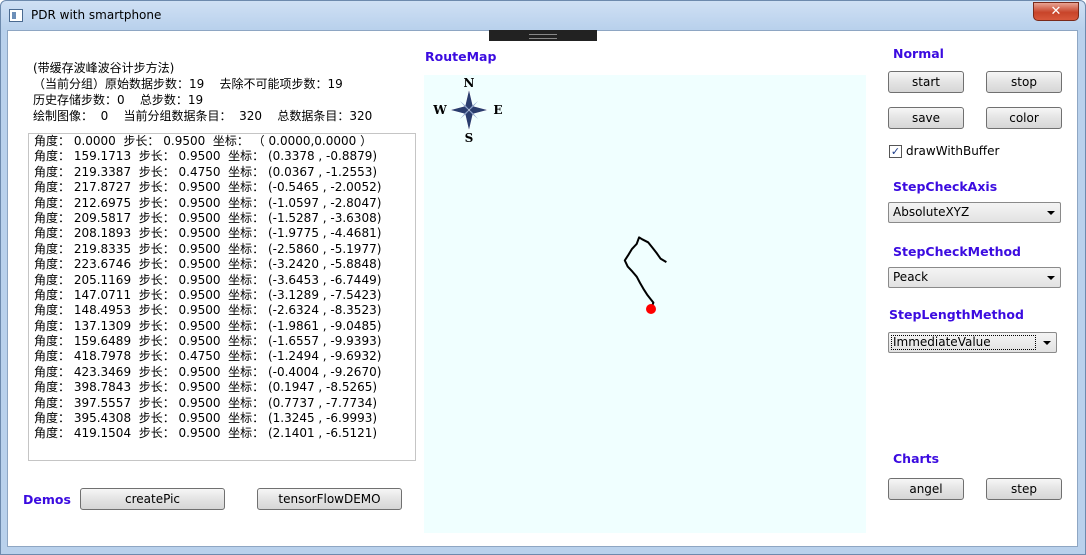 Image resolution: width=1086 pixels, height=555 pixels. Describe the element at coordinates (645, 273) in the screenshot. I see `route-path-line` at that location.